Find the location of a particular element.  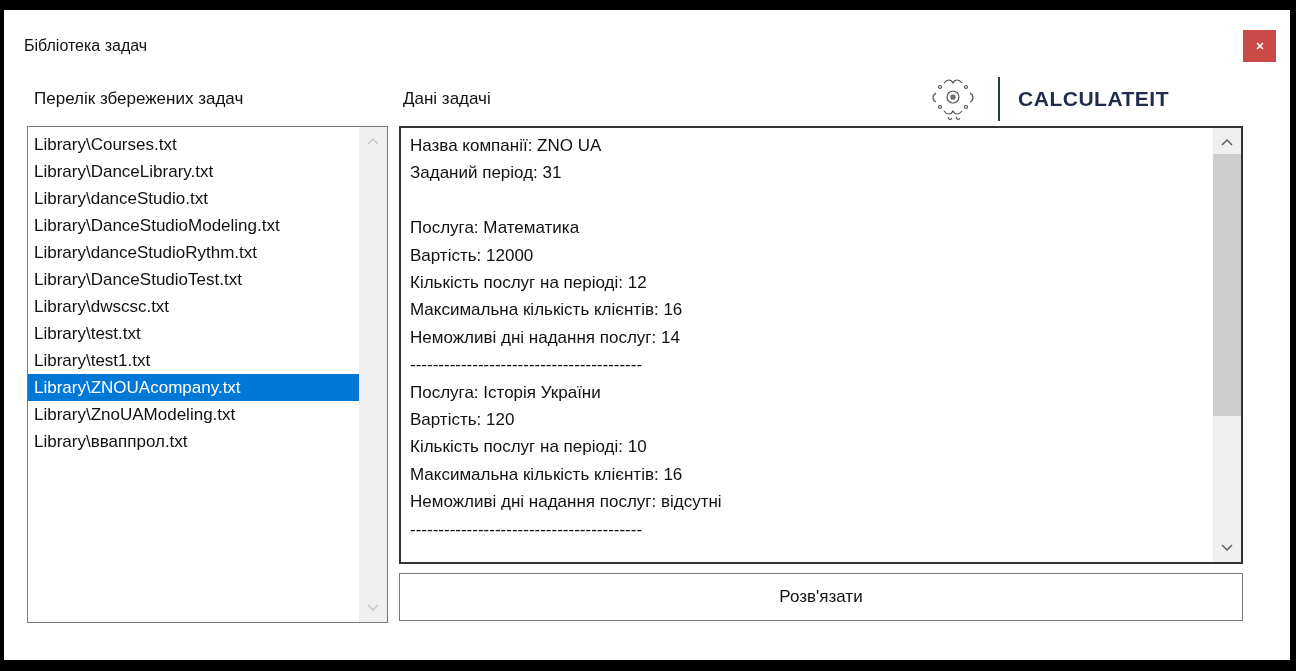

list-item: Library\danceStudio.txt is located at coordinates (193, 198).